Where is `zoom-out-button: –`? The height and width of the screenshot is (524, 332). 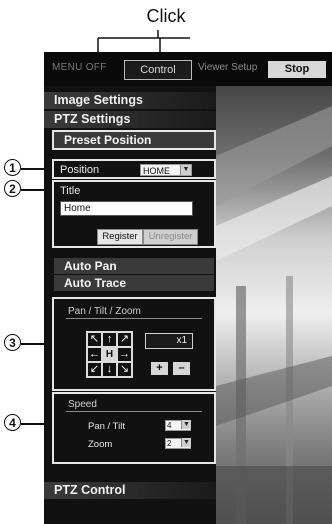
zoom-out-button: – is located at coordinates (181, 368).